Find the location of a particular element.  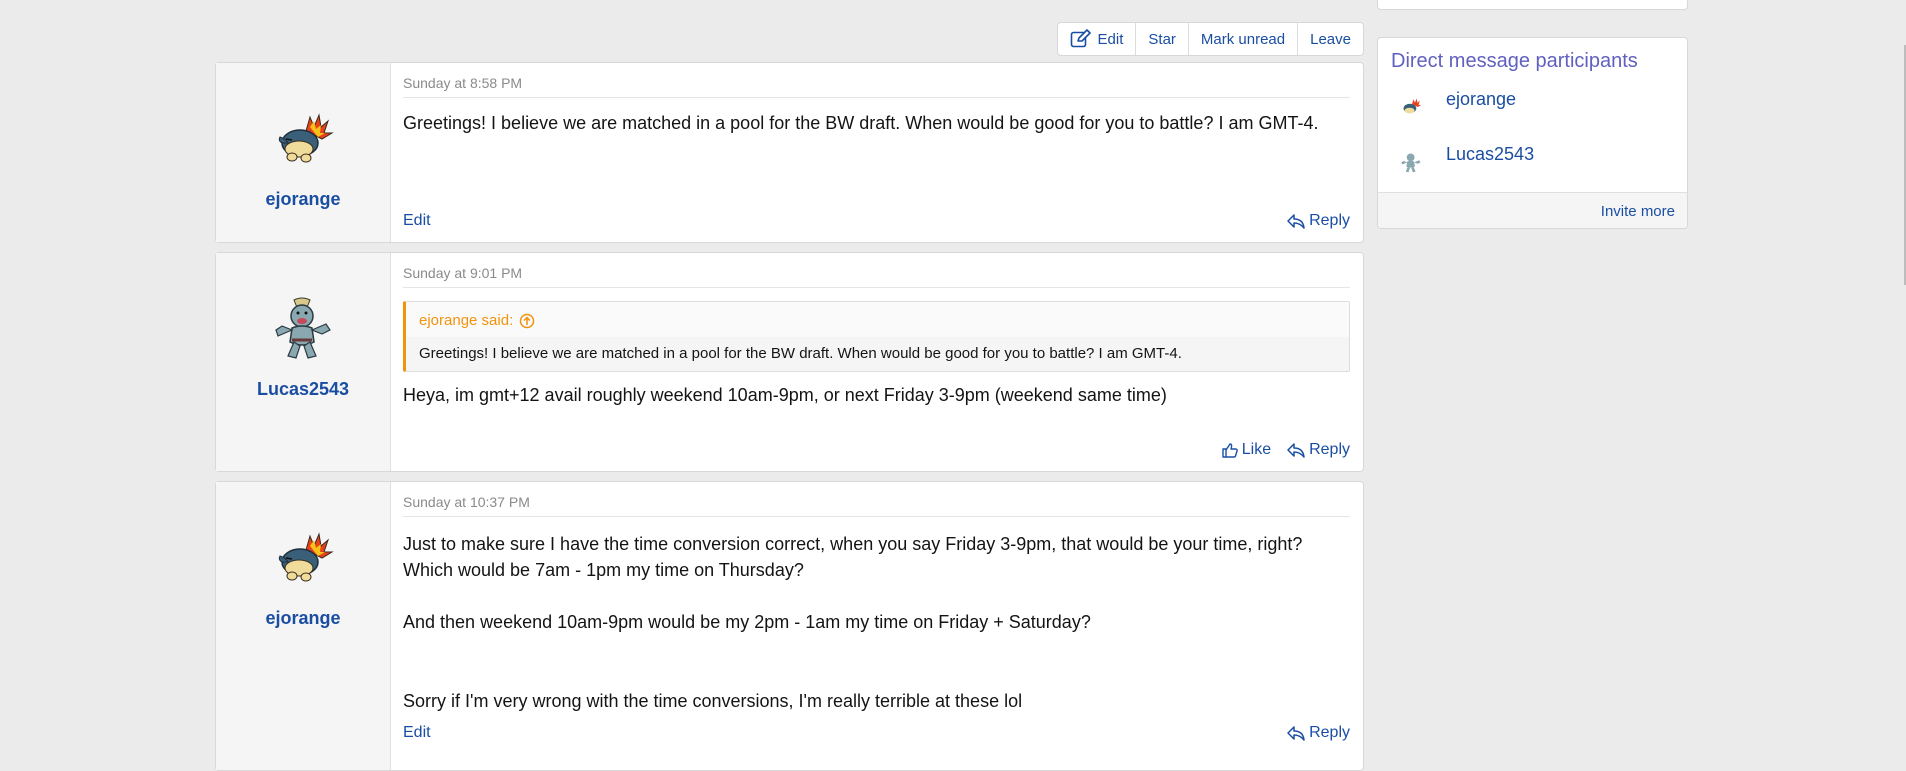

edit-icon is located at coordinates (1080, 38).